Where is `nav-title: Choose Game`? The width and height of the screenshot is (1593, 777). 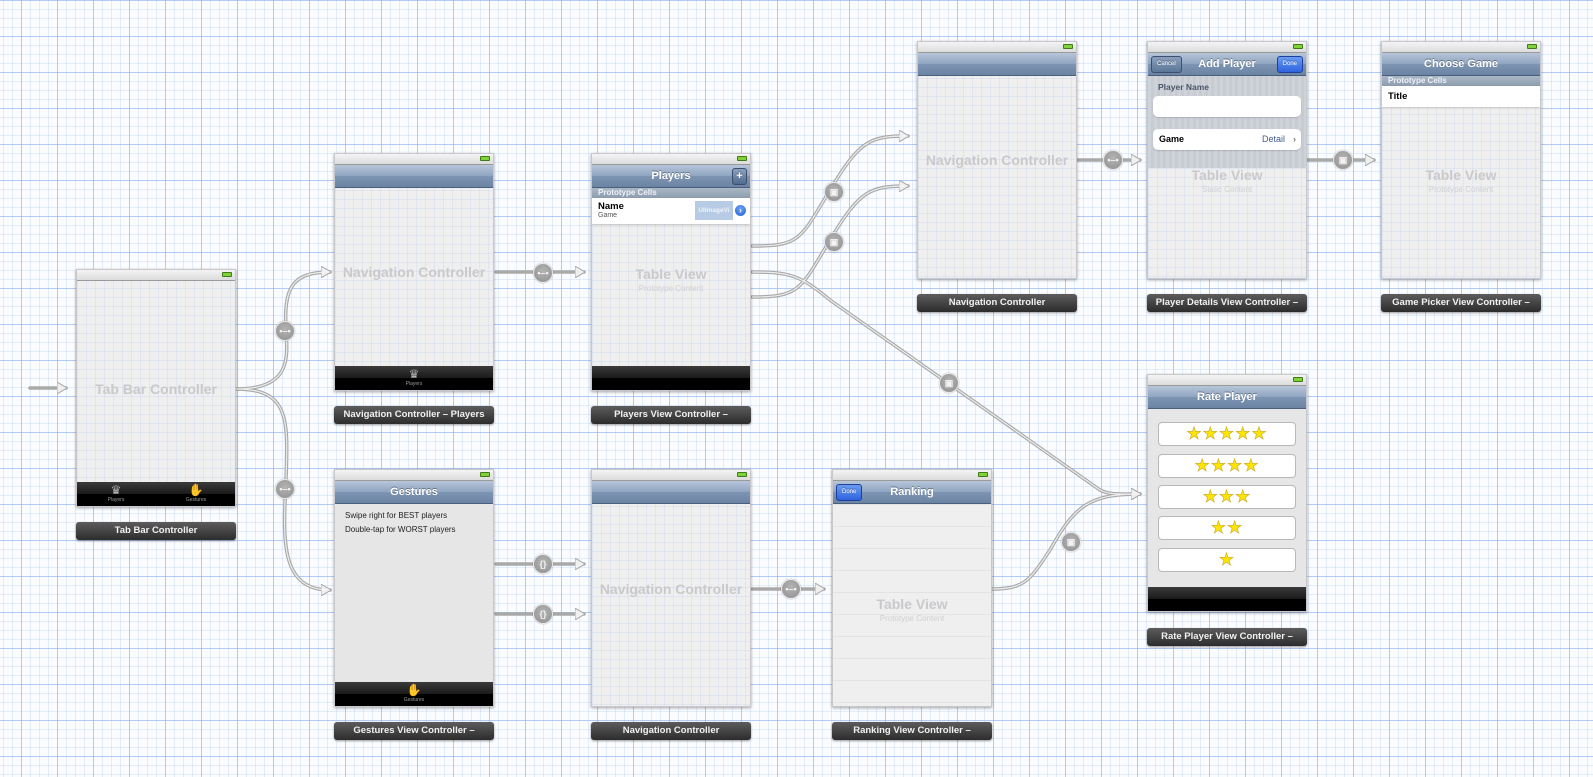 nav-title: Choose Game is located at coordinates (1461, 64).